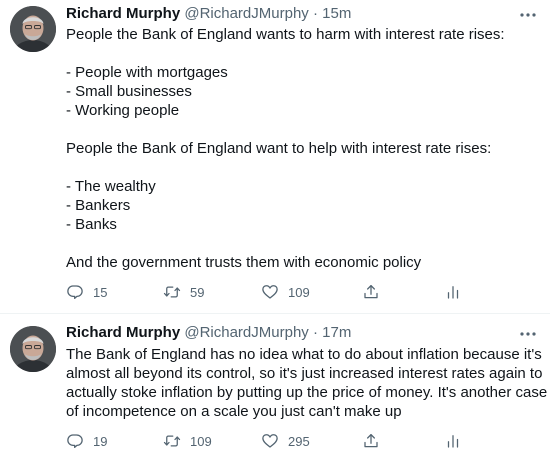  I want to click on retweet-button: 109, so click(187, 441).